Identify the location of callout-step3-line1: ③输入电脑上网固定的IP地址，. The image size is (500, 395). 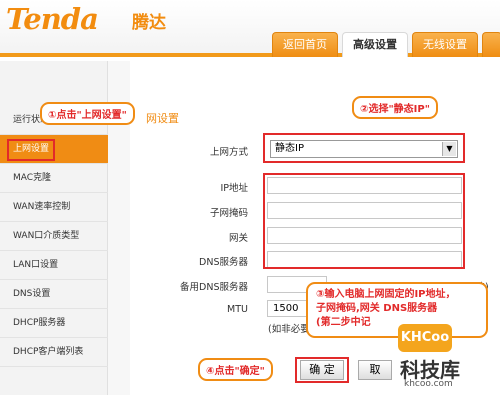
(386, 294).